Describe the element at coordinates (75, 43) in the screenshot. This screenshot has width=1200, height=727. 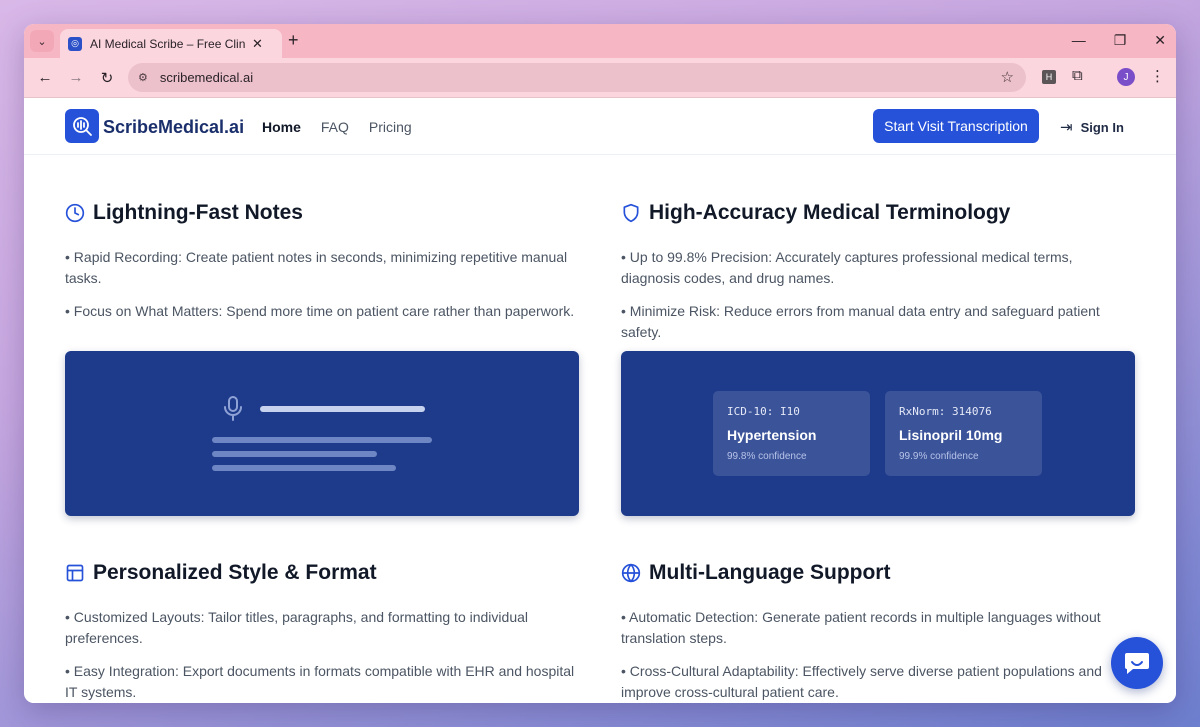
I see `favicon-icon: ◎` at that location.